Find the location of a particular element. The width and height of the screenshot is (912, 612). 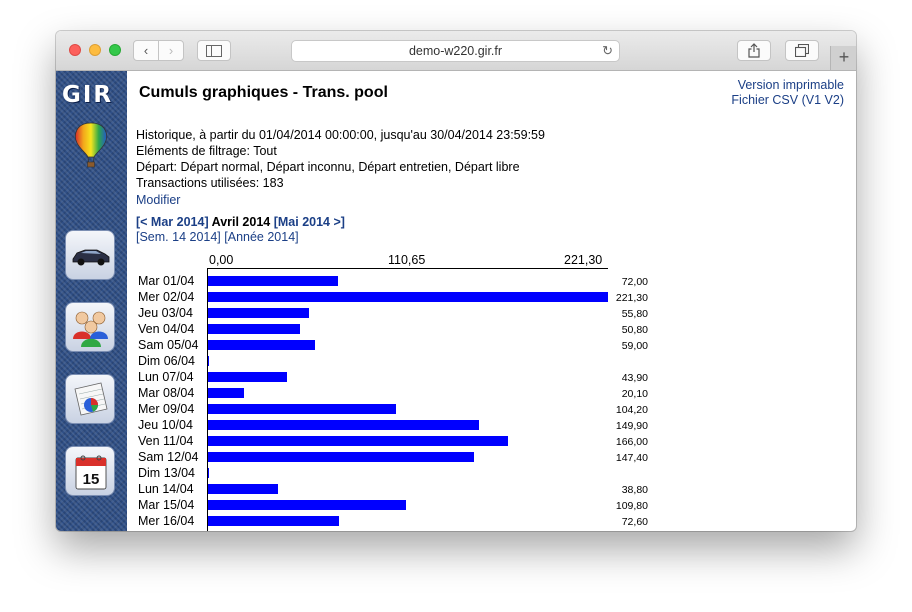

show-tabs-button is located at coordinates (802, 50).